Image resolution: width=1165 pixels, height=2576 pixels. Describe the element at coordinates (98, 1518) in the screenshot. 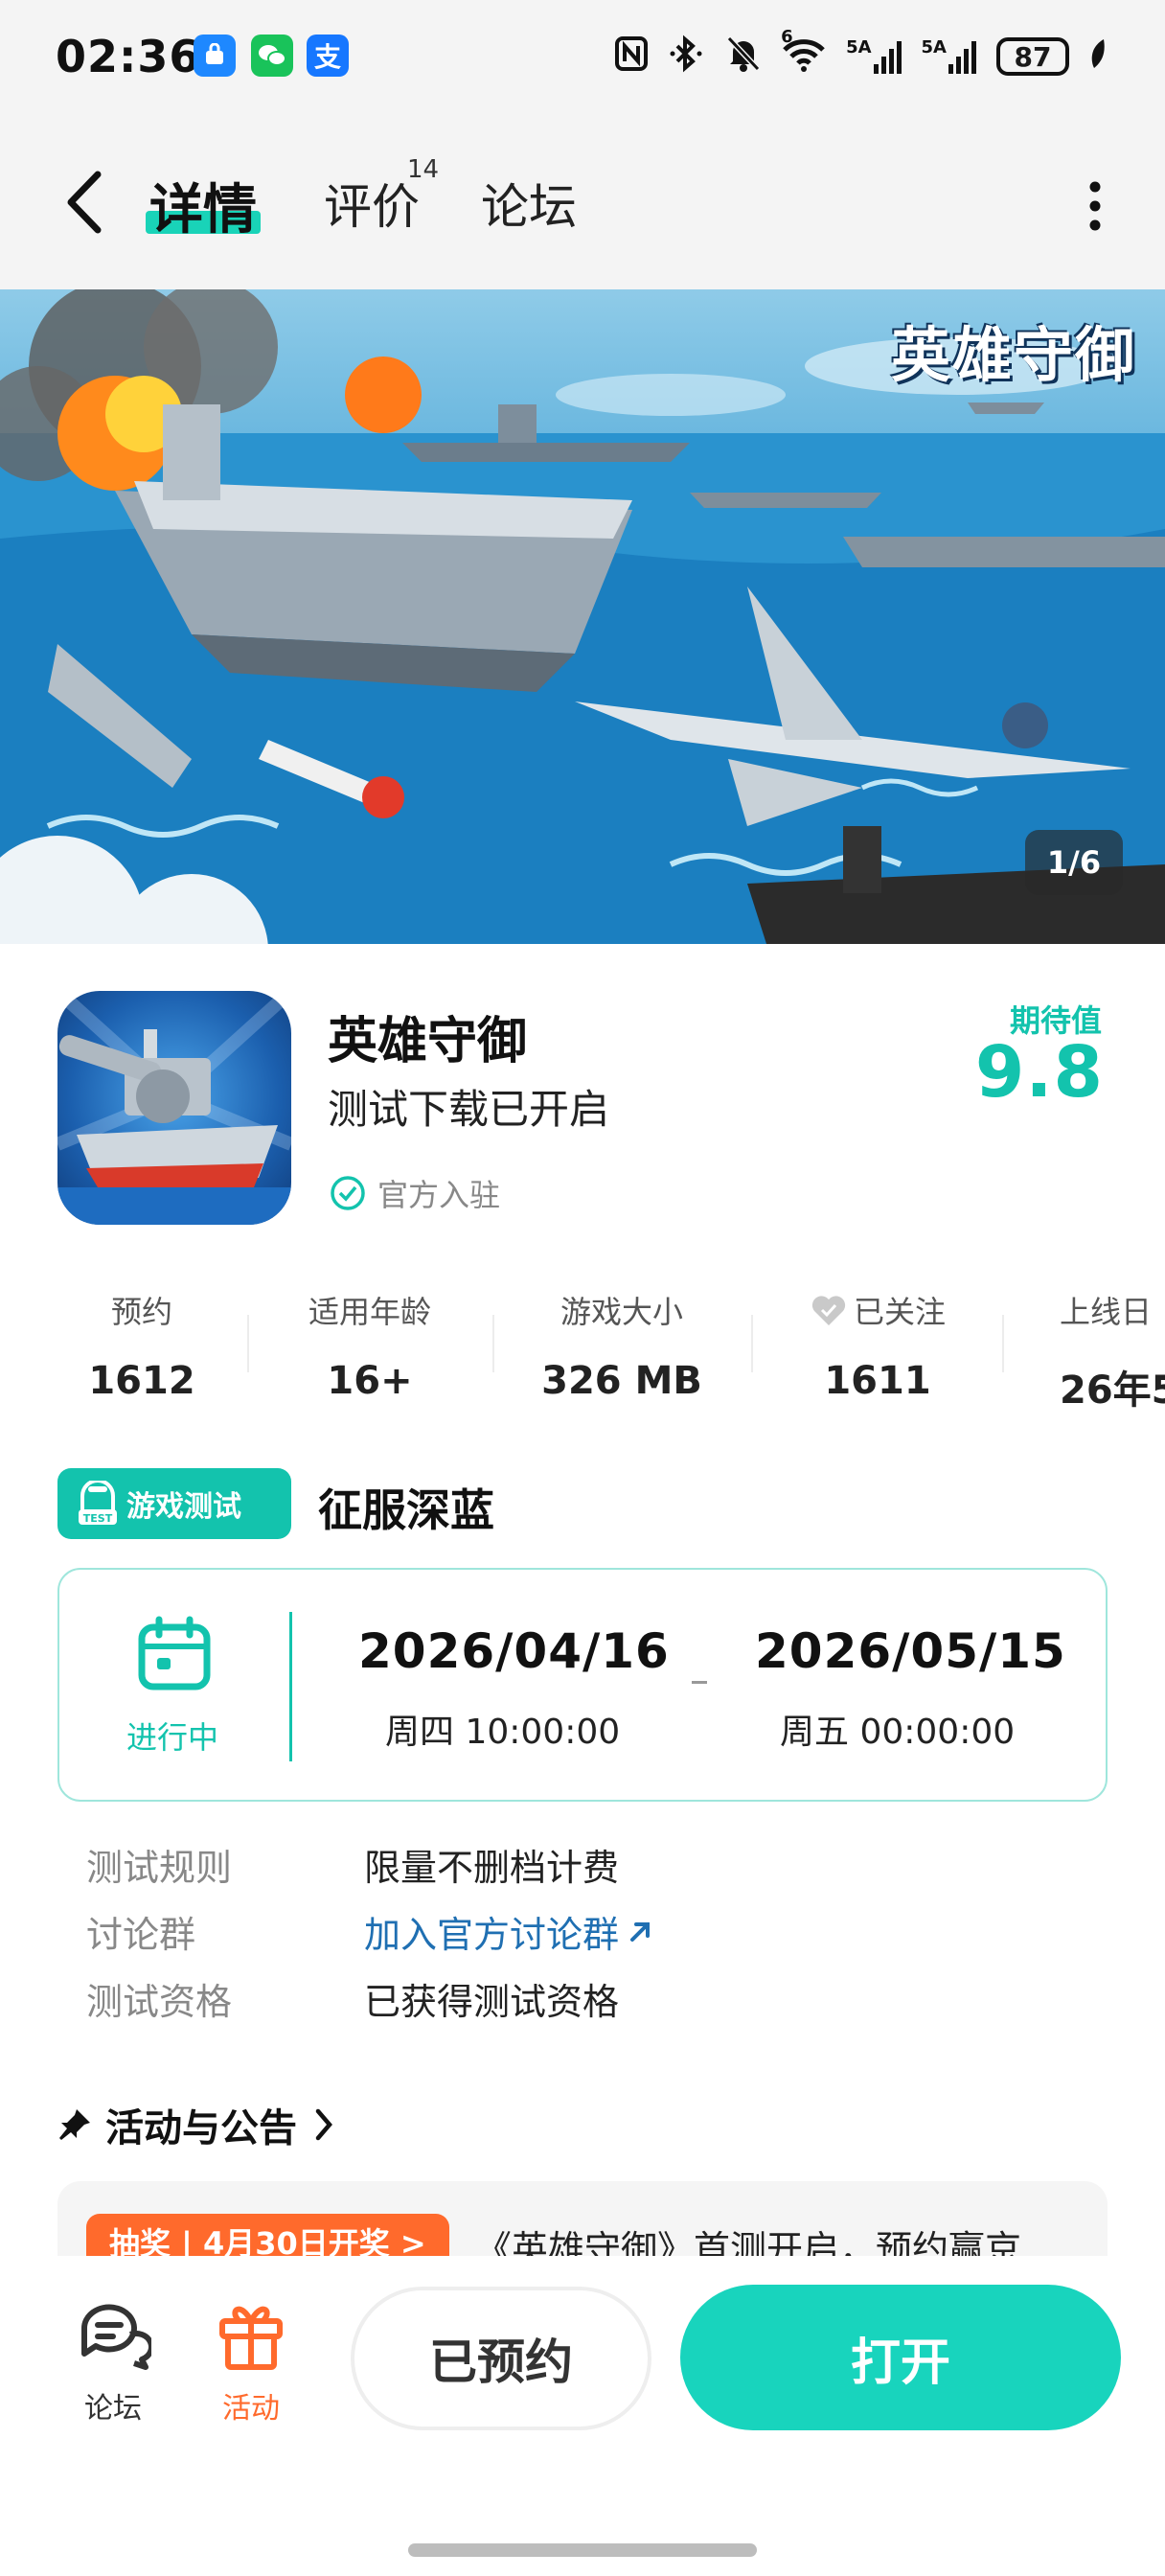

I see `svg-text: TEST` at that location.